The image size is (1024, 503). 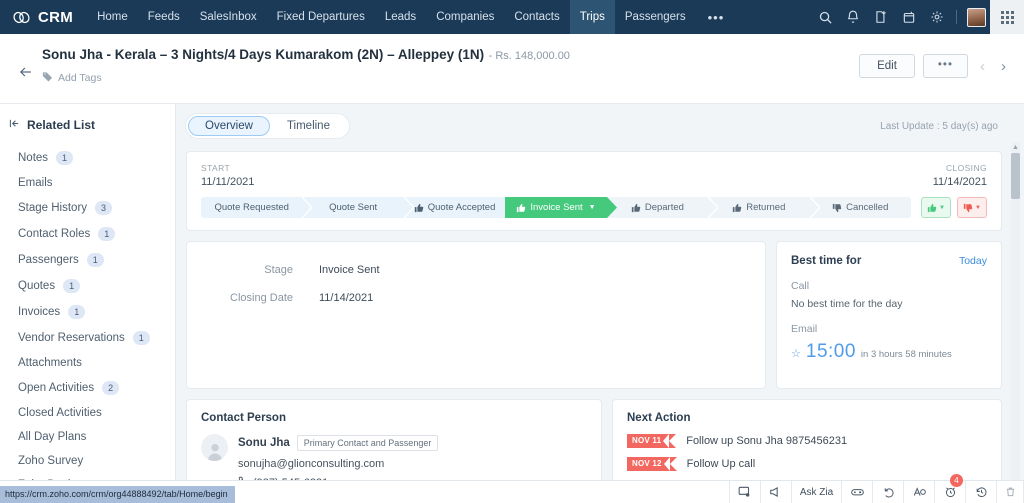 I want to click on nav-item-companies: Companies, so click(x=465, y=17).